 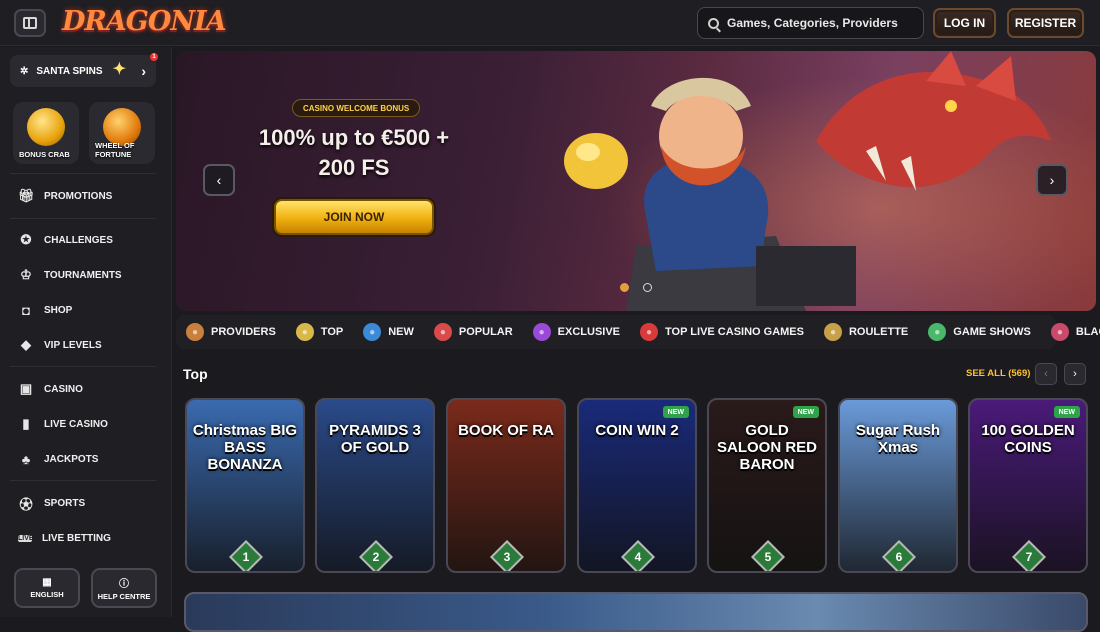 What do you see at coordinates (767, 485) in the screenshot?
I see `game-card: GOLD SALOON RED BARON NEW 5` at bounding box center [767, 485].